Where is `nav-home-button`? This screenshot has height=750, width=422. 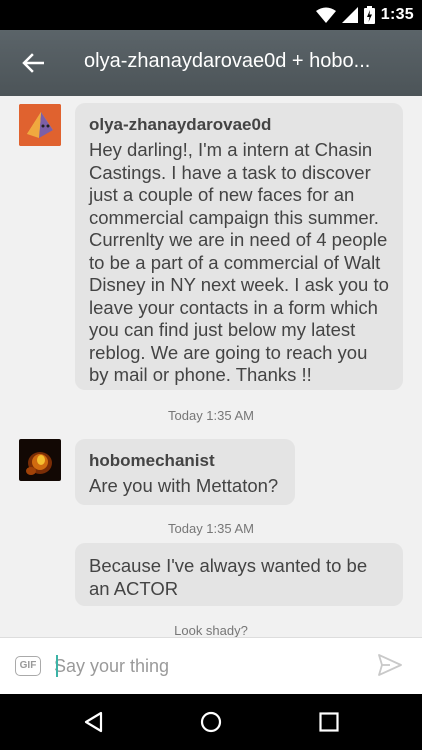
nav-home-button is located at coordinates (211, 722).